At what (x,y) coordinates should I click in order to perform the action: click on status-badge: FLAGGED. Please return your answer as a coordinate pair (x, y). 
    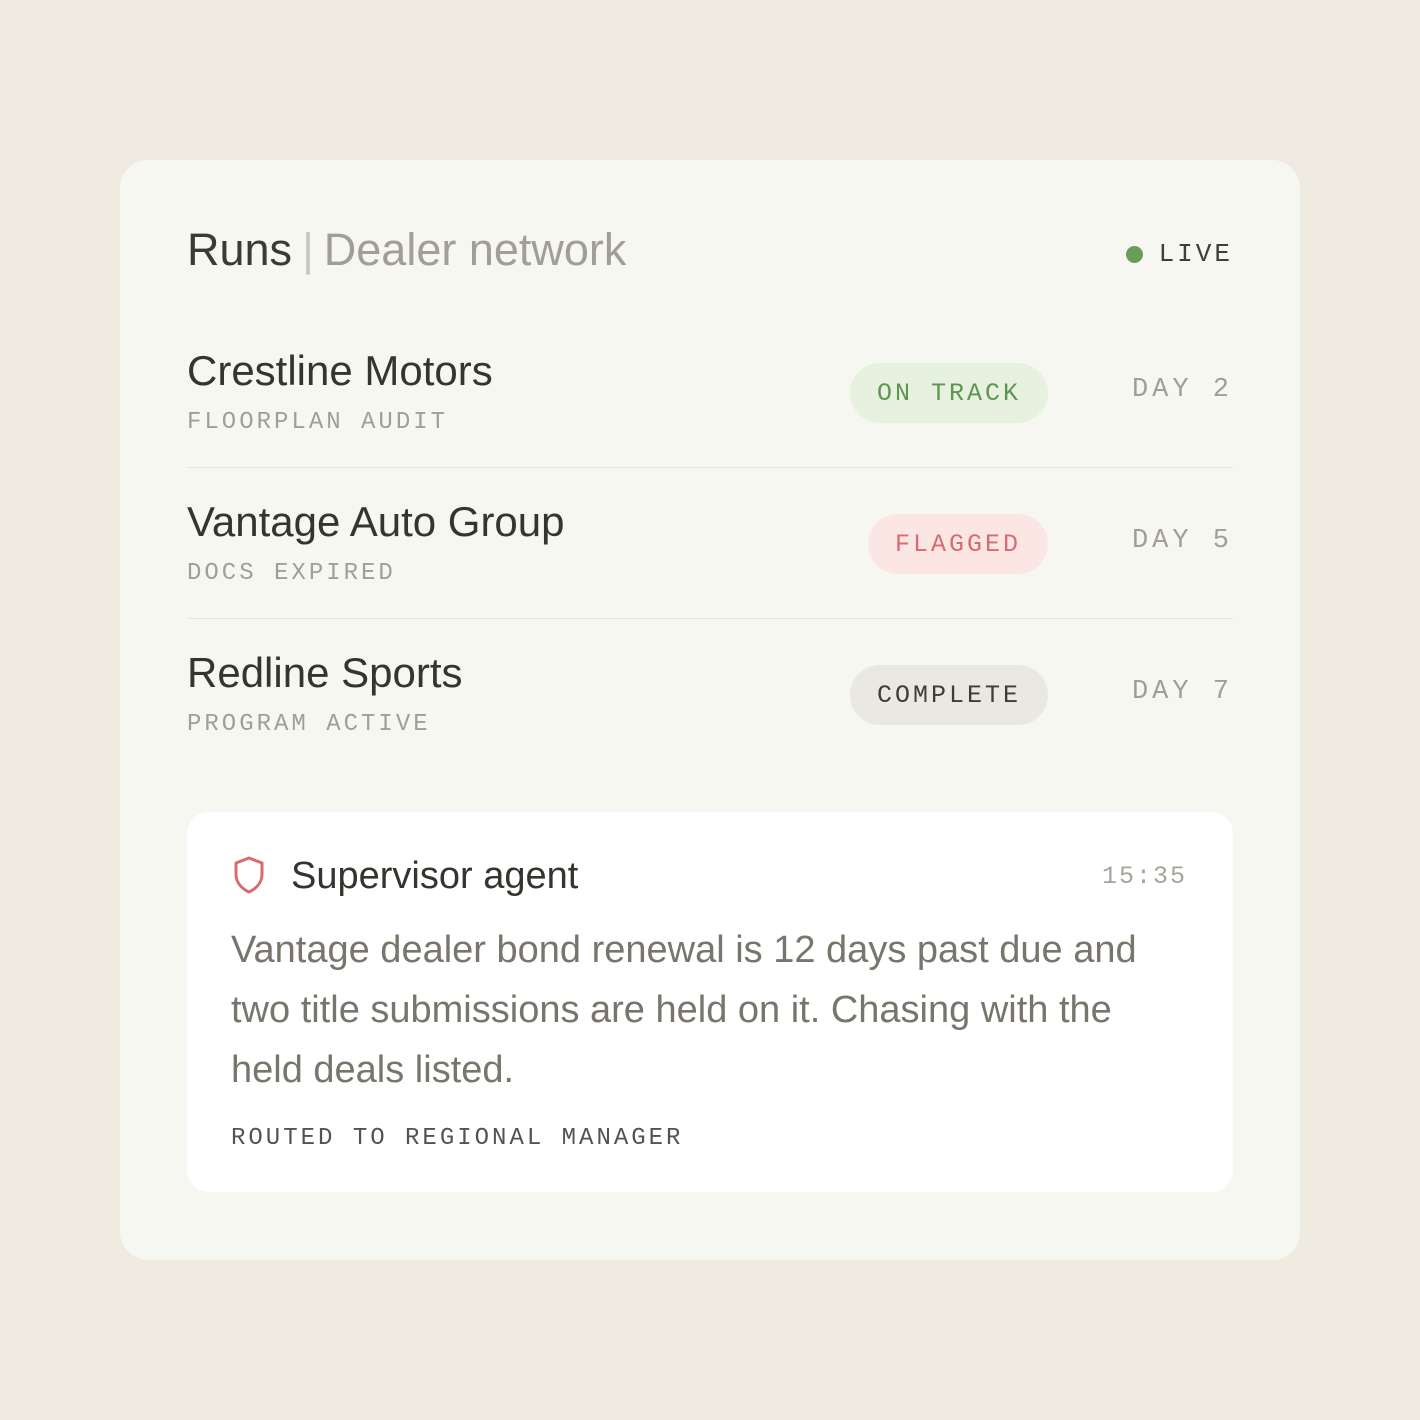
    Looking at the image, I should click on (957, 544).